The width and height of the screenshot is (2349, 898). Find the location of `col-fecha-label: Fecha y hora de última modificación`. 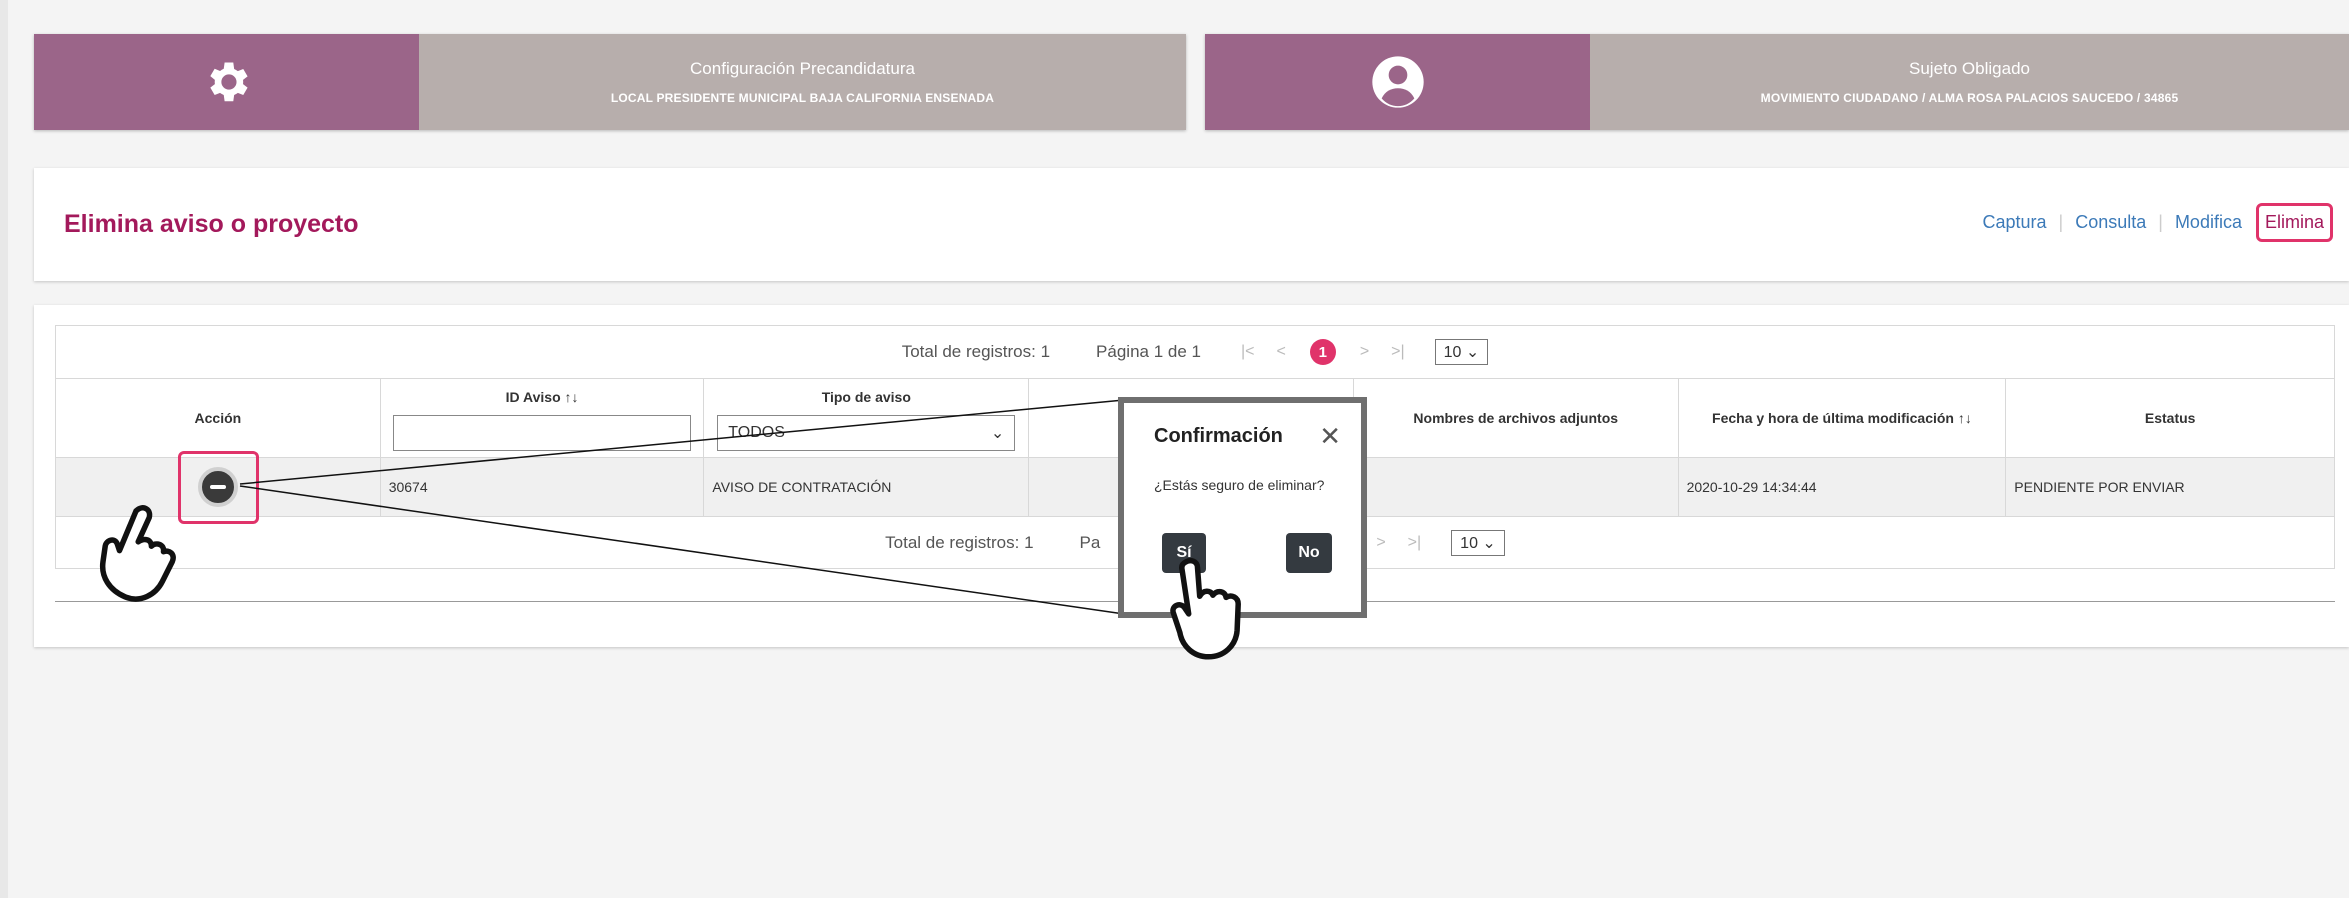

col-fecha-label: Fecha y hora de última modificación is located at coordinates (1833, 418).